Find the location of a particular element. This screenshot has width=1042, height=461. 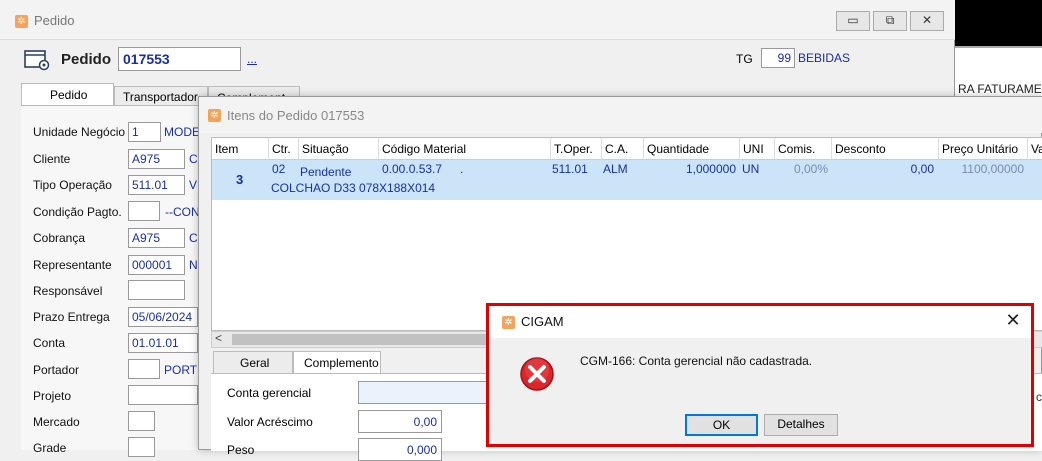

restore-button: ⧉ is located at coordinates (890, 21).